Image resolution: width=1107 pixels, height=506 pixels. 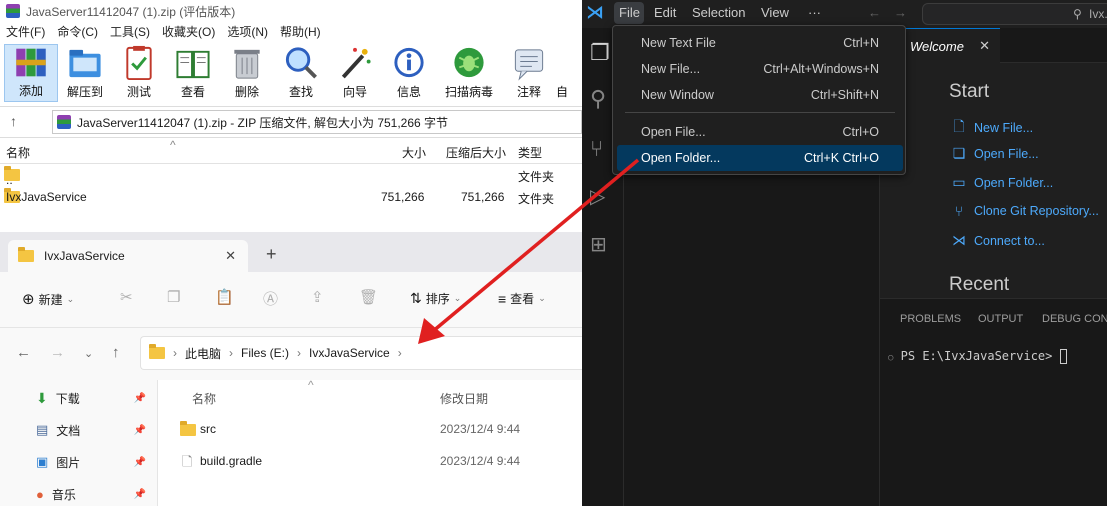 What do you see at coordinates (595, 12) in the screenshot?
I see `vscode-logo-icon: ⋊` at bounding box center [595, 12].